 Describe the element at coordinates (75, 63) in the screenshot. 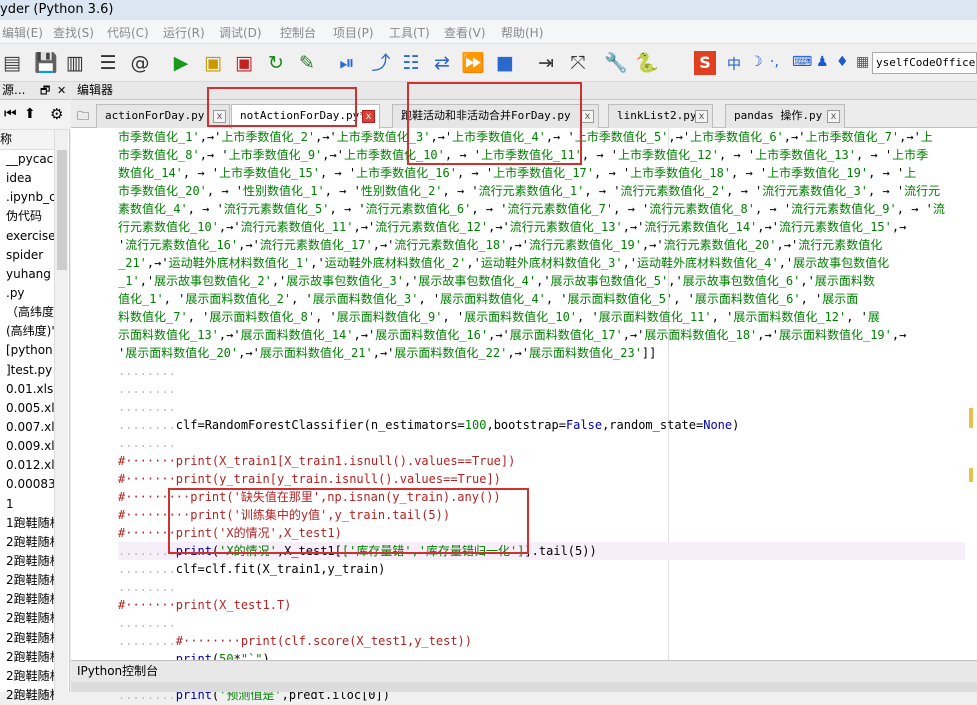

I see `save-all-icon: ▥` at that location.